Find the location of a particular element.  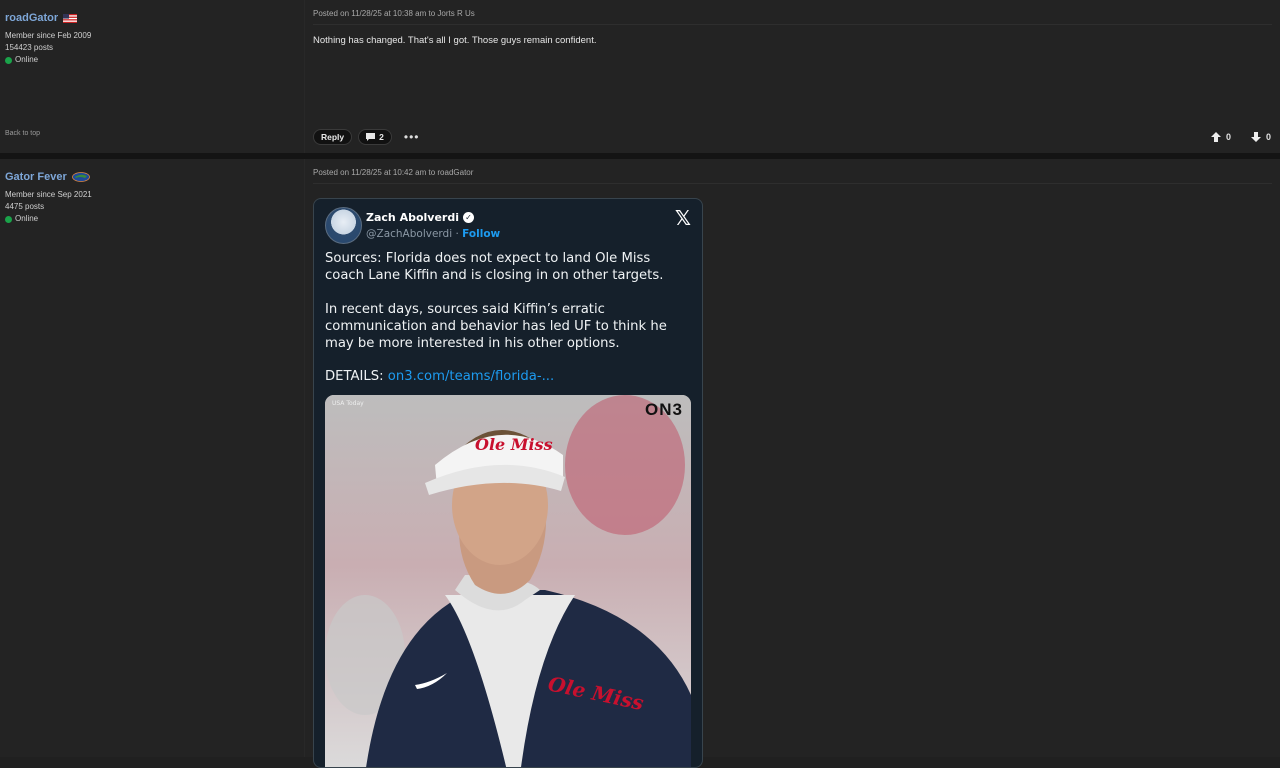

post-actions: Reply 2 ••• is located at coordinates (366, 137).